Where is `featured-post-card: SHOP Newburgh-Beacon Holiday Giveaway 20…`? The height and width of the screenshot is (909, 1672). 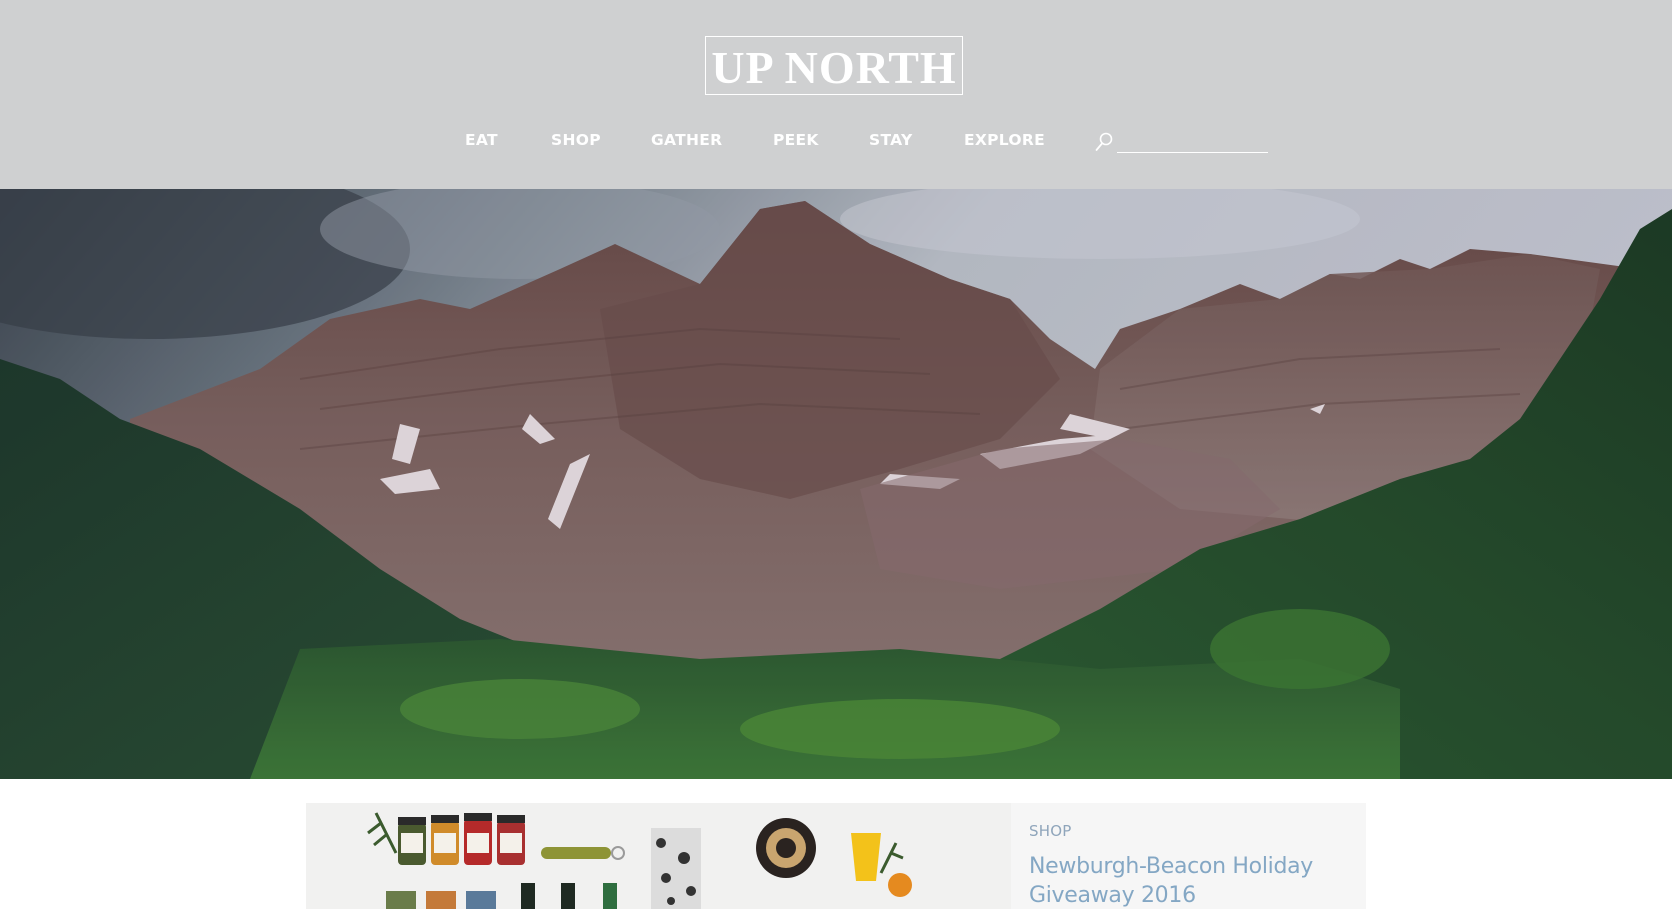 featured-post-card: SHOP Newburgh-Beacon Holiday Giveaway 20… is located at coordinates (836, 856).